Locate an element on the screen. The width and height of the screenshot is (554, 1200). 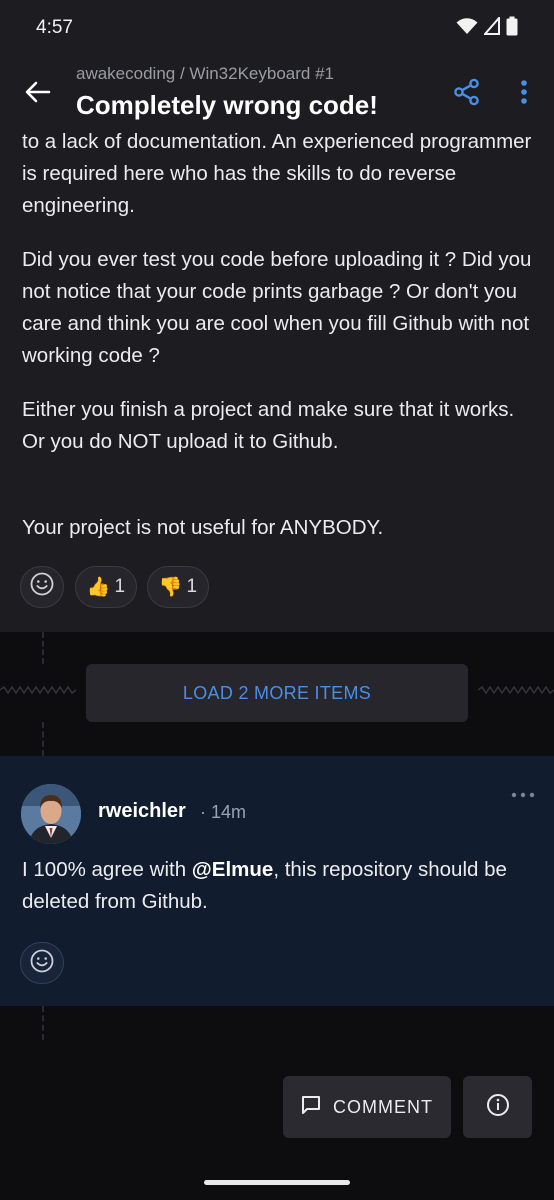
back-arrow-icon is located at coordinates (38, 94).